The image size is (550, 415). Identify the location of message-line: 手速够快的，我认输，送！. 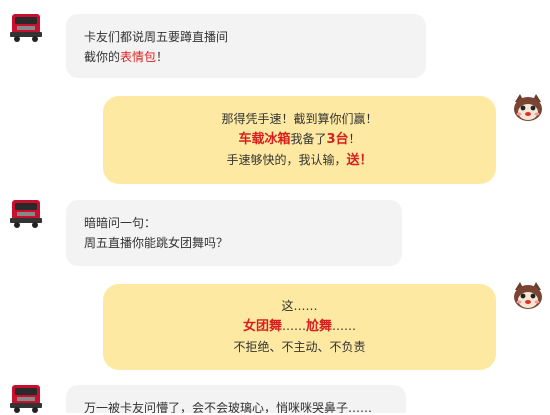
(299, 160).